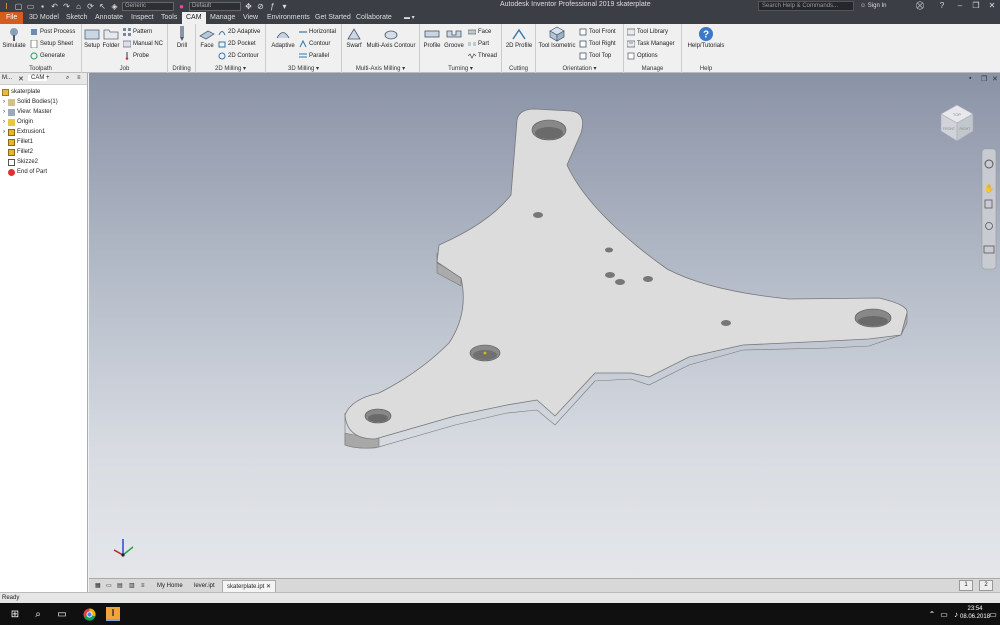  What do you see at coordinates (984, 79) in the screenshot?
I see `viewport-restore-icon: ❐` at bounding box center [984, 79].